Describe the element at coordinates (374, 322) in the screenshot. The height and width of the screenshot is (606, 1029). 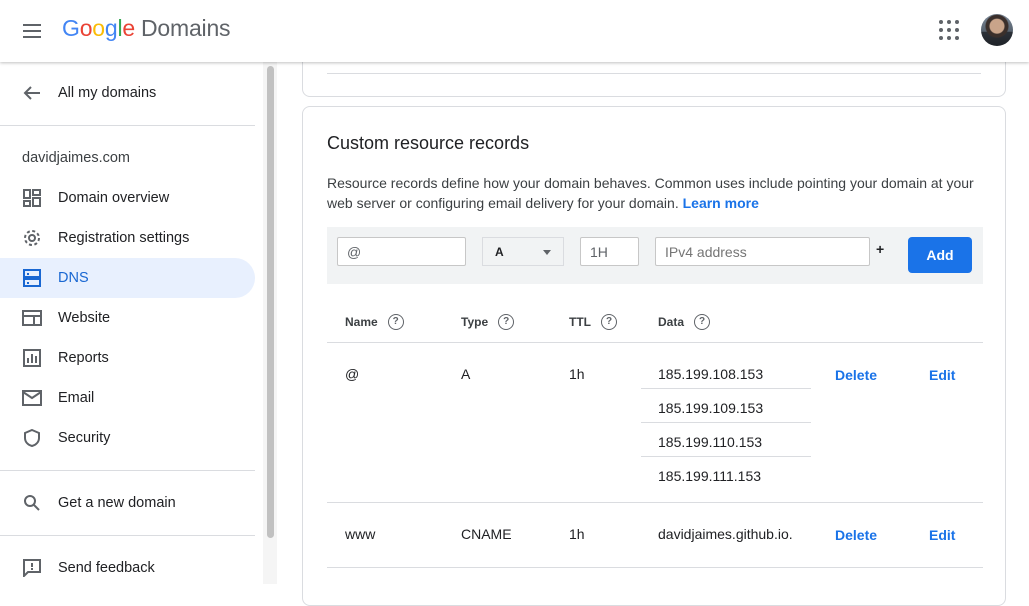
I see `column-header-name: Name?` at that location.